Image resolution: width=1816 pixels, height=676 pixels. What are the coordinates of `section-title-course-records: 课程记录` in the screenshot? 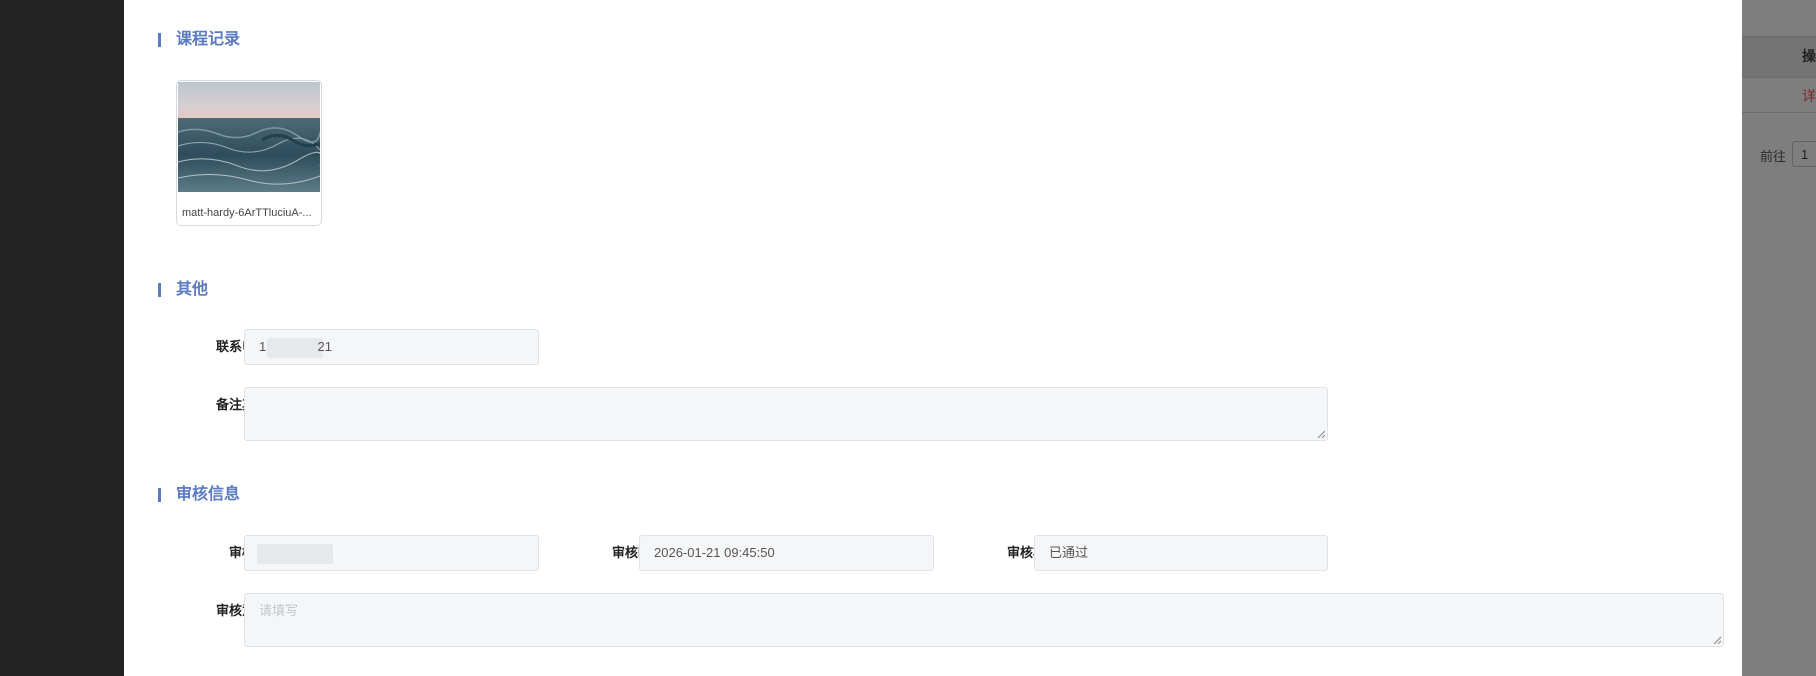 It's located at (208, 39).